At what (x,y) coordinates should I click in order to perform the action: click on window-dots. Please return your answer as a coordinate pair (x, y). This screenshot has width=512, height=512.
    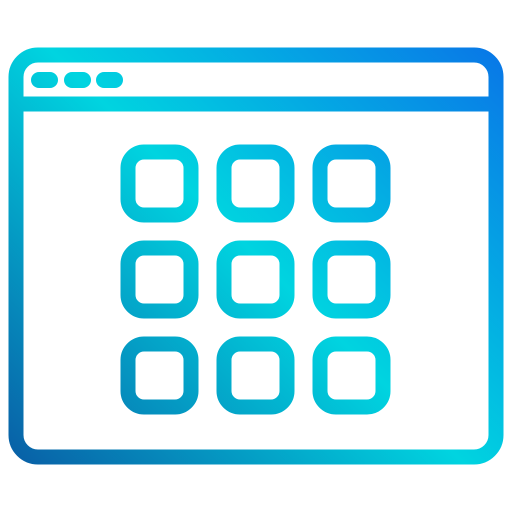
    Looking at the image, I should click on (77, 80).